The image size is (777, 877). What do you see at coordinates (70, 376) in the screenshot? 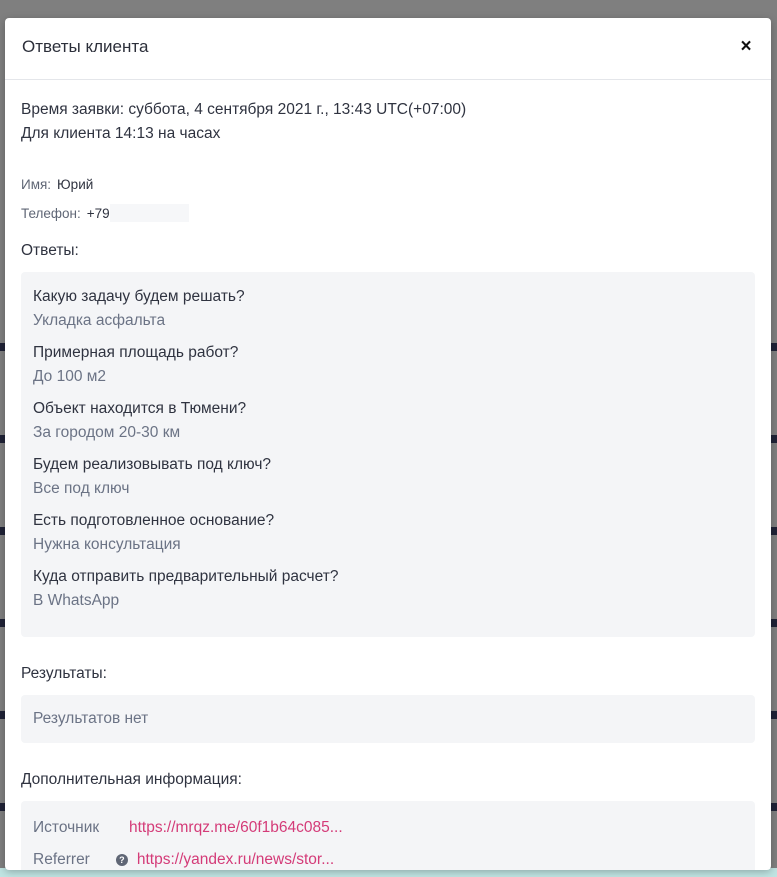
I see `answer-text: До 100 м2` at bounding box center [70, 376].